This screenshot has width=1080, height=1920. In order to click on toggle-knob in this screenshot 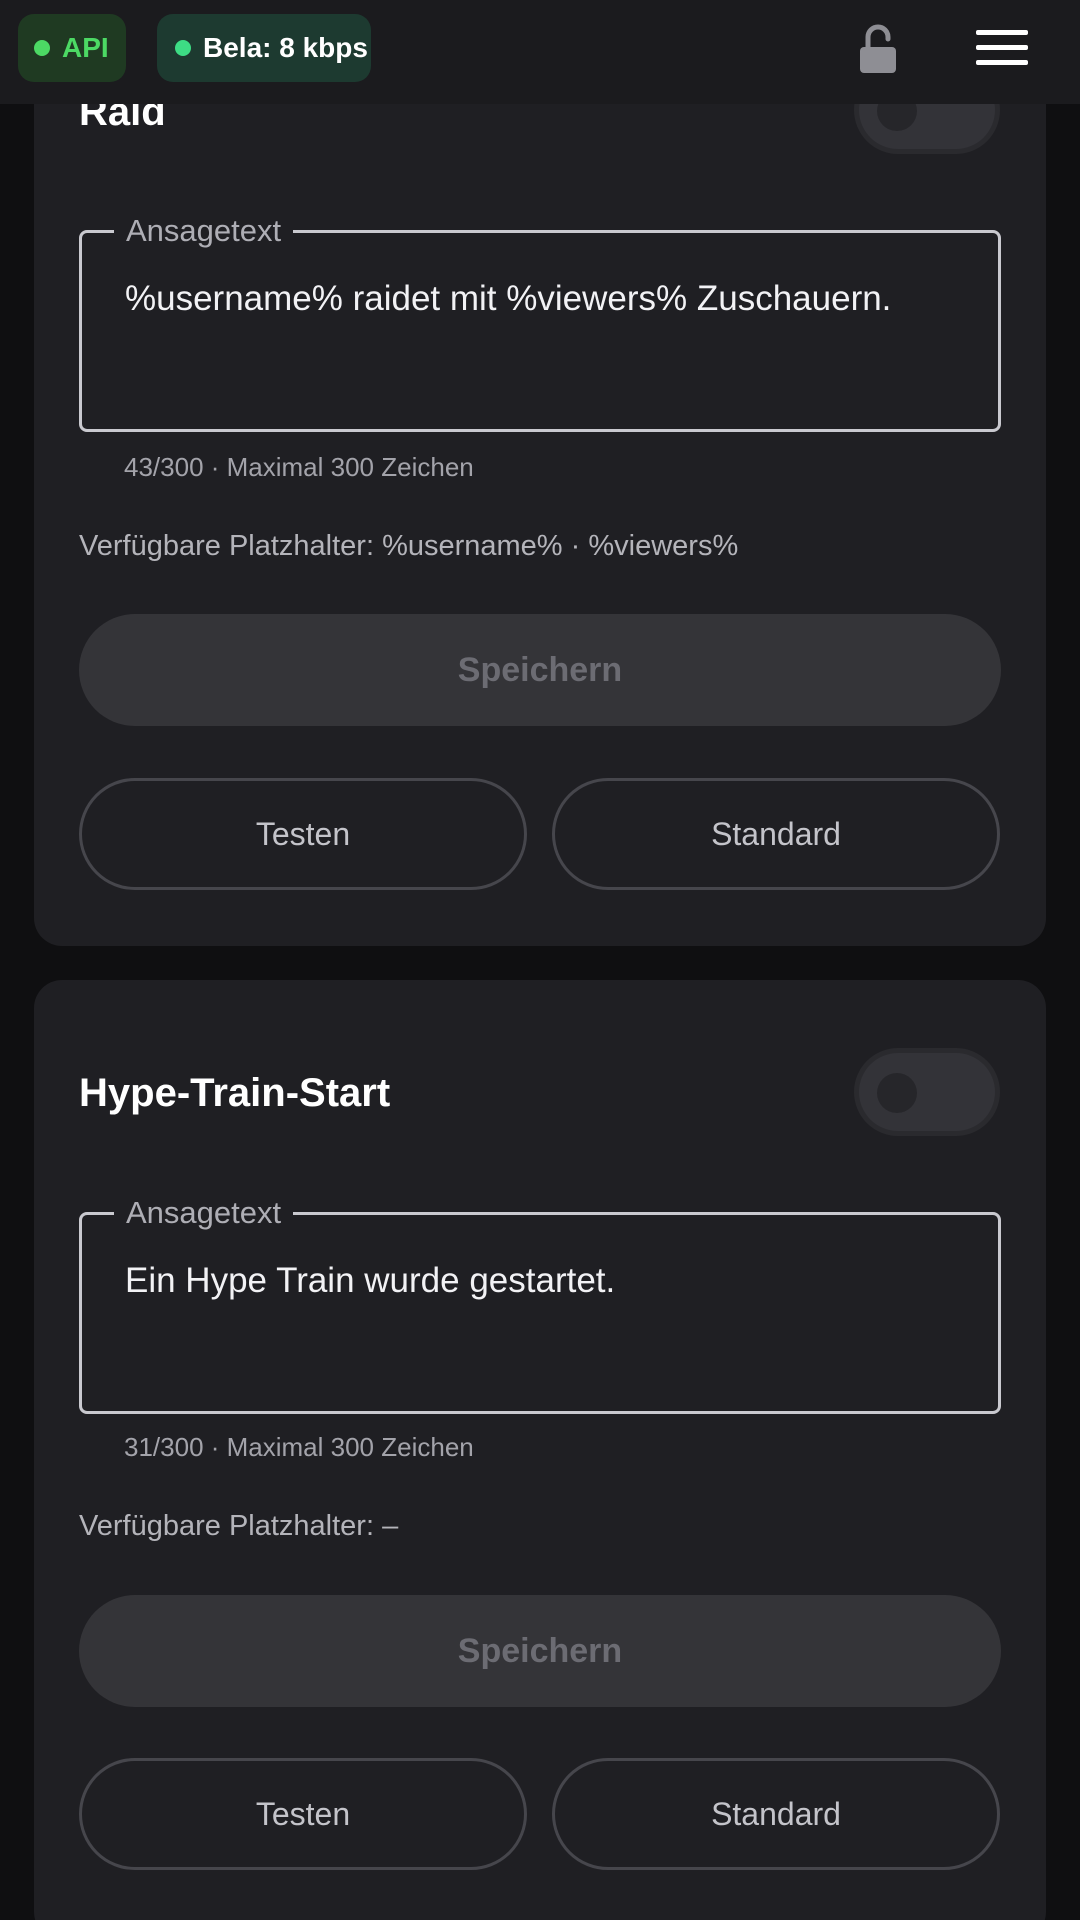, I will do `click(897, 1093)`.